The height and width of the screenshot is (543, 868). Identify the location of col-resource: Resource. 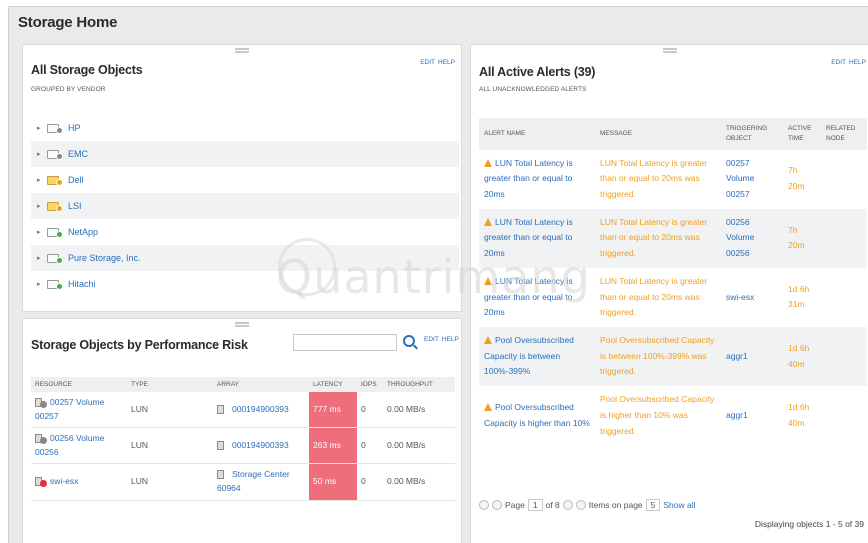
(79, 384).